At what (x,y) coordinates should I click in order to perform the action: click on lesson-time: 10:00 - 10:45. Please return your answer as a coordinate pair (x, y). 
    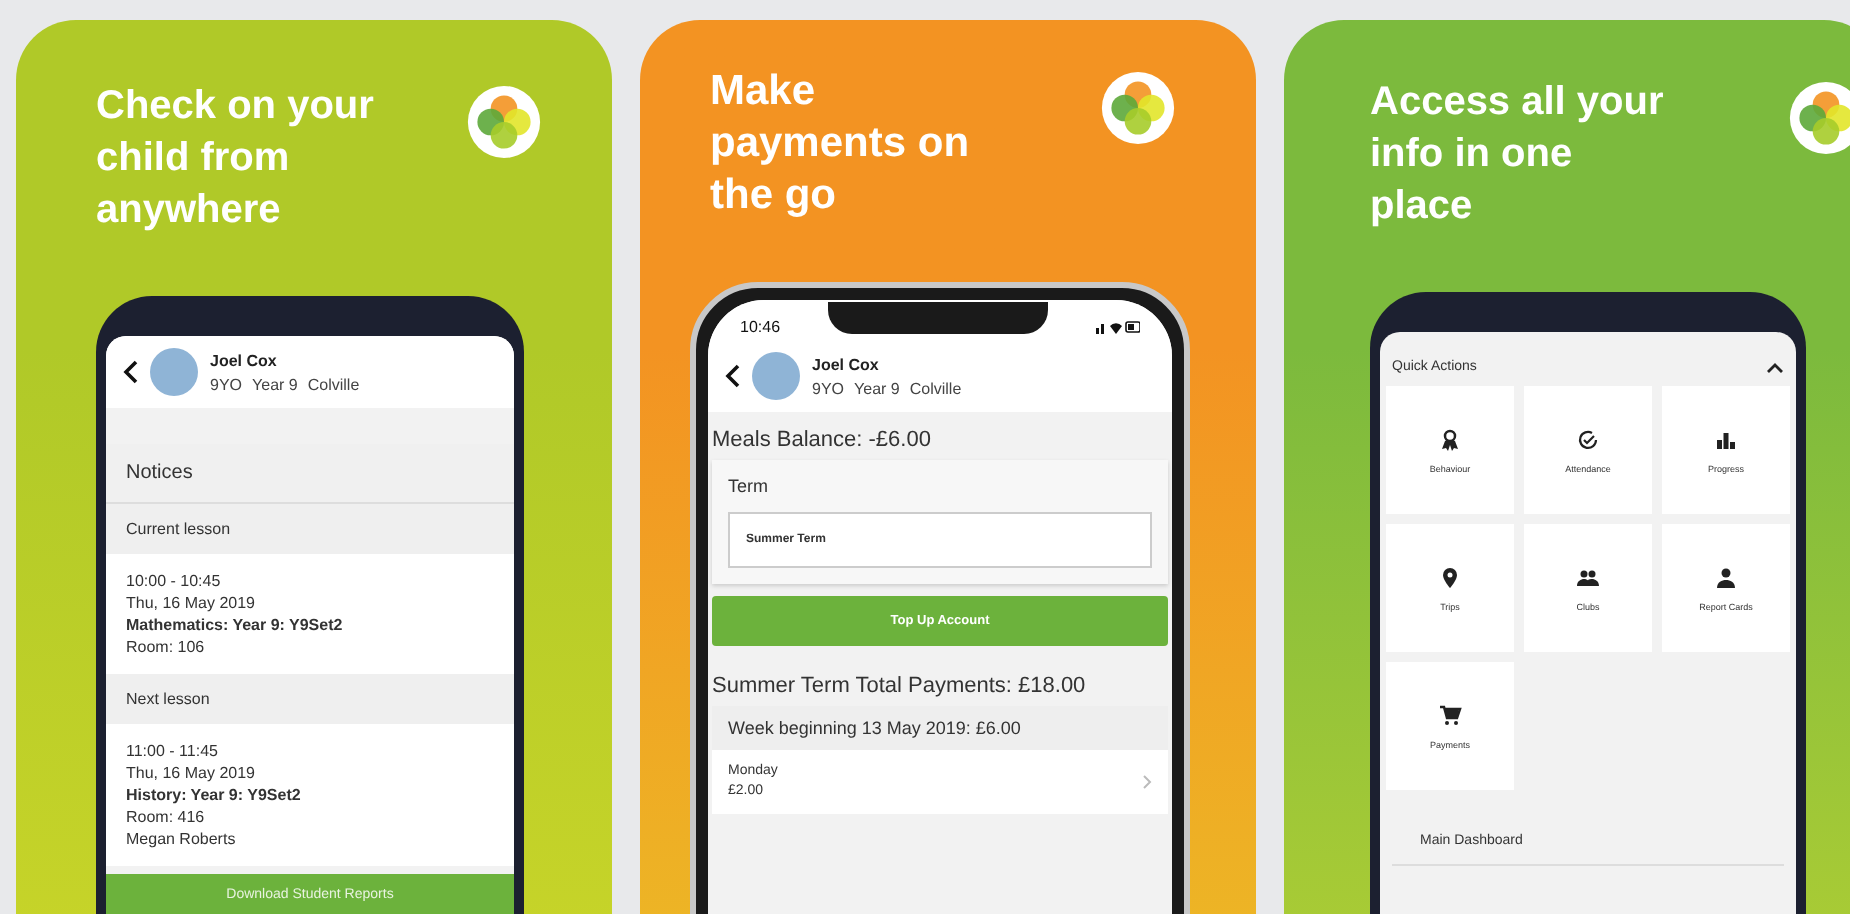
    Looking at the image, I should click on (174, 581).